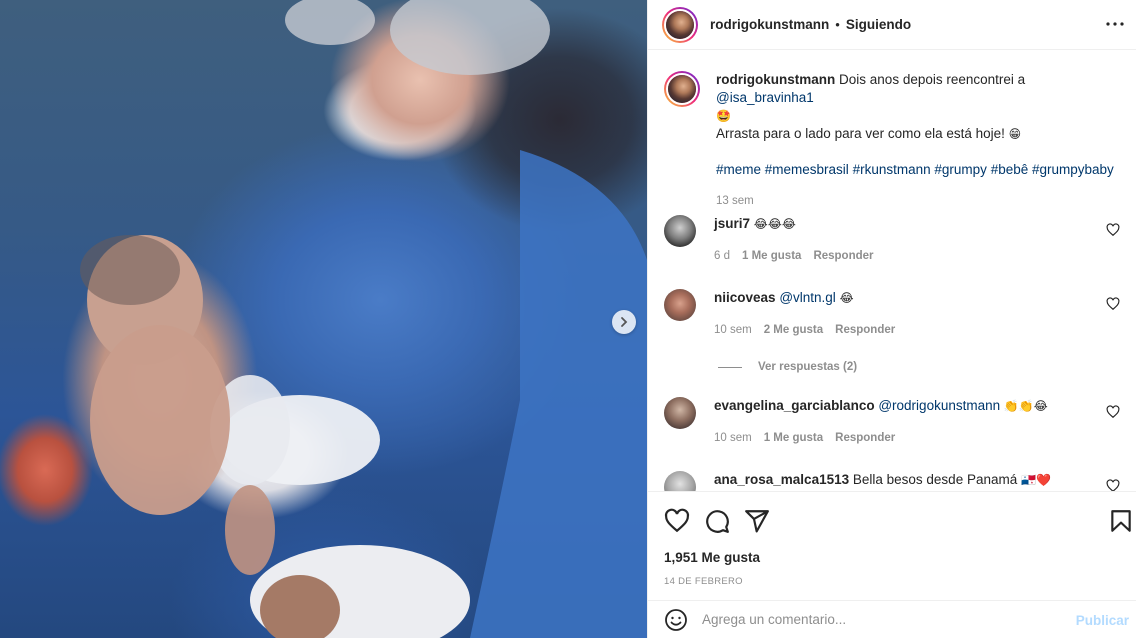 This screenshot has width=1136, height=638. What do you see at coordinates (757, 521) in the screenshot?
I see `share-icon` at bounding box center [757, 521].